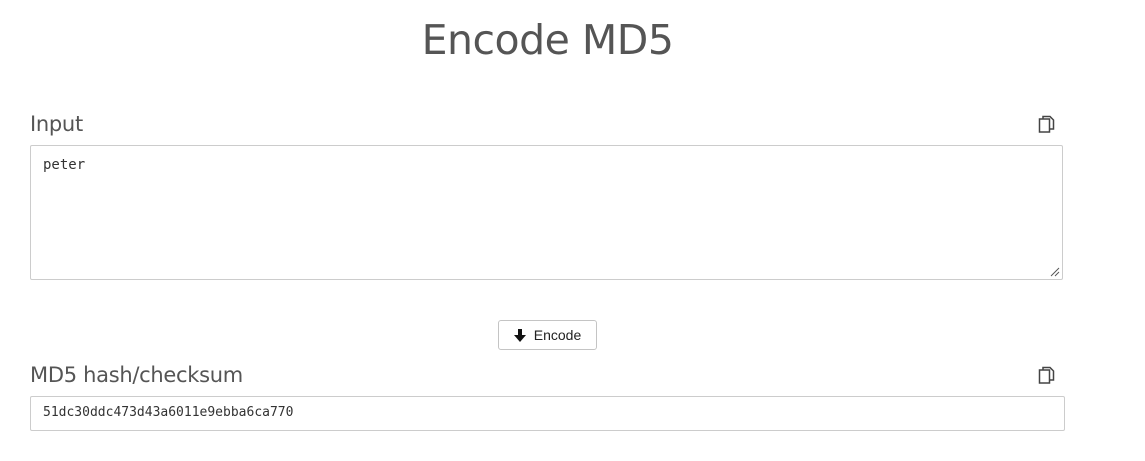  I want to click on md5-output-field: 51dc30ddc473d43a6011e9ebba6ca770, so click(547, 413).